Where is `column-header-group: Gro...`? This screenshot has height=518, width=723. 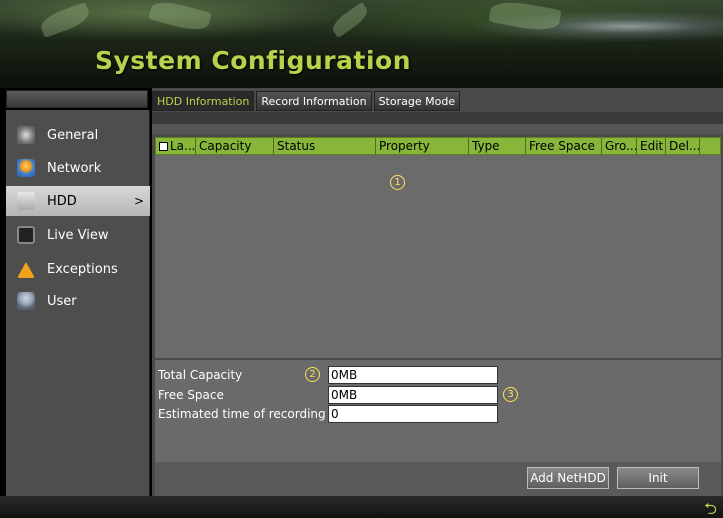 column-header-group: Gro... is located at coordinates (619, 146).